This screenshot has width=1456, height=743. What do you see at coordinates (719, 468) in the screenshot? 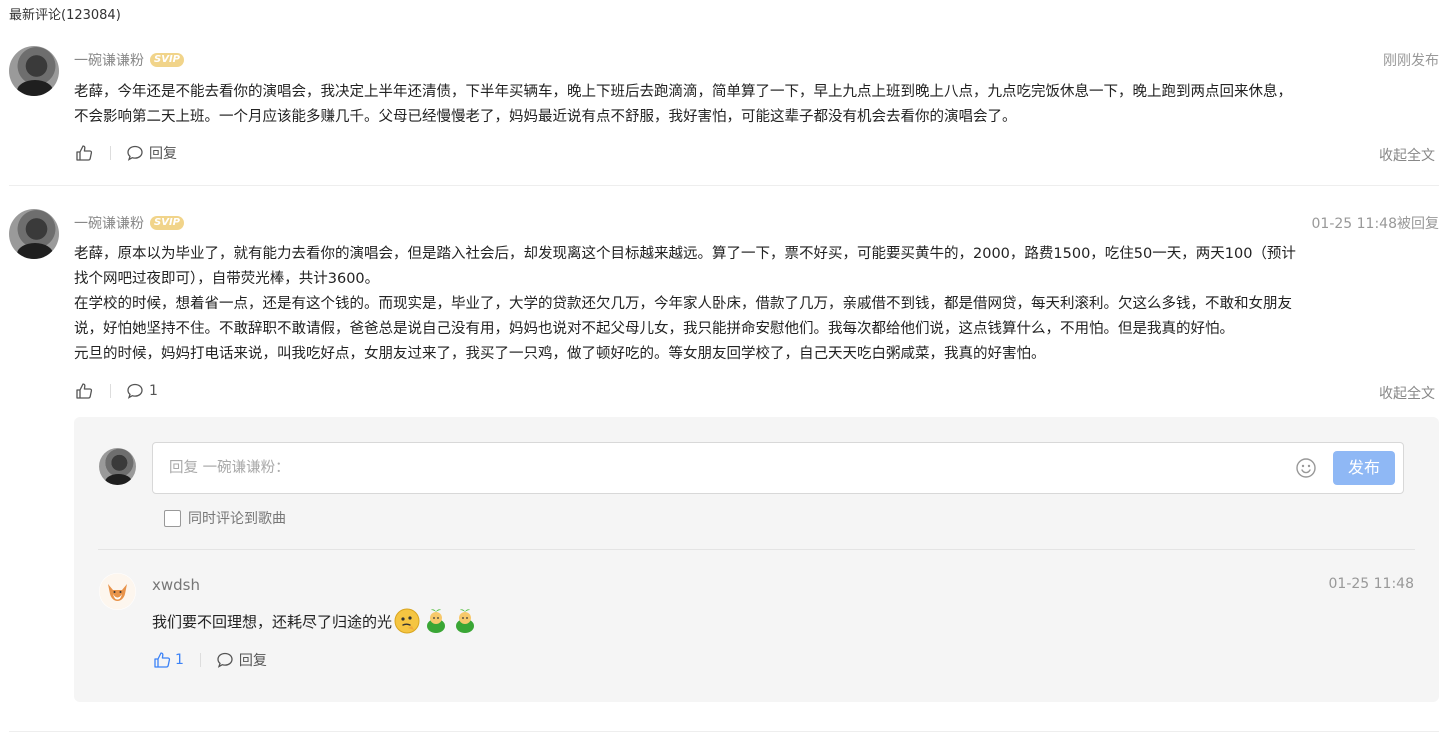
I see `reply-input` at bounding box center [719, 468].